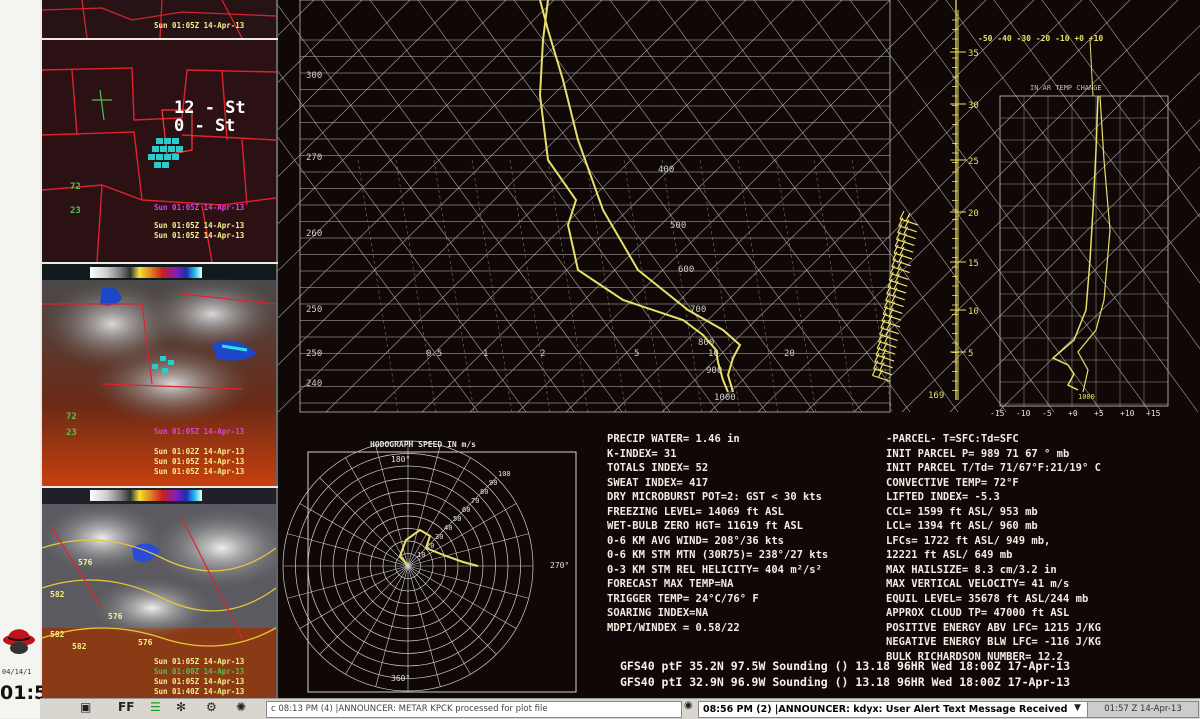 The height and width of the screenshot is (719, 1200). Describe the element at coordinates (211, 707) in the screenshot. I see `link-icon: ⚙` at that location.